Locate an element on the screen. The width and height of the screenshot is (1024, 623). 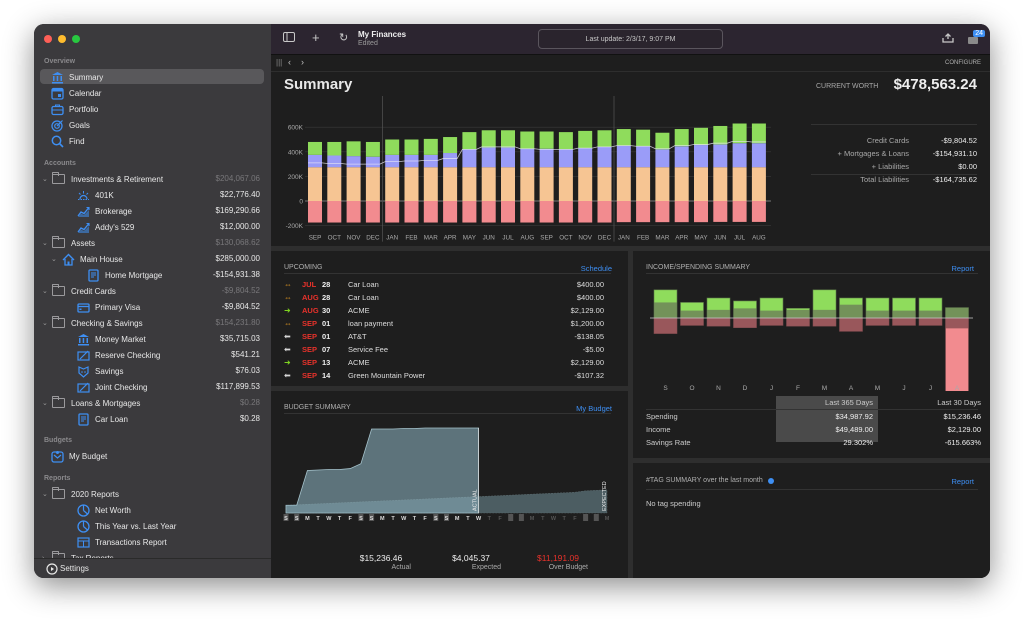
folder-icon is located at coordinates (58, 290).